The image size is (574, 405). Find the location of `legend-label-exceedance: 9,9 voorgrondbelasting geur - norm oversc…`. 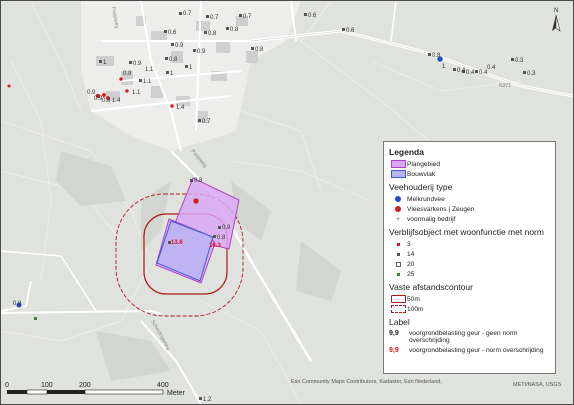

legend-label-exceedance: 9,9 voorgrondbelasting geur - norm oversc… is located at coordinates (466, 350).